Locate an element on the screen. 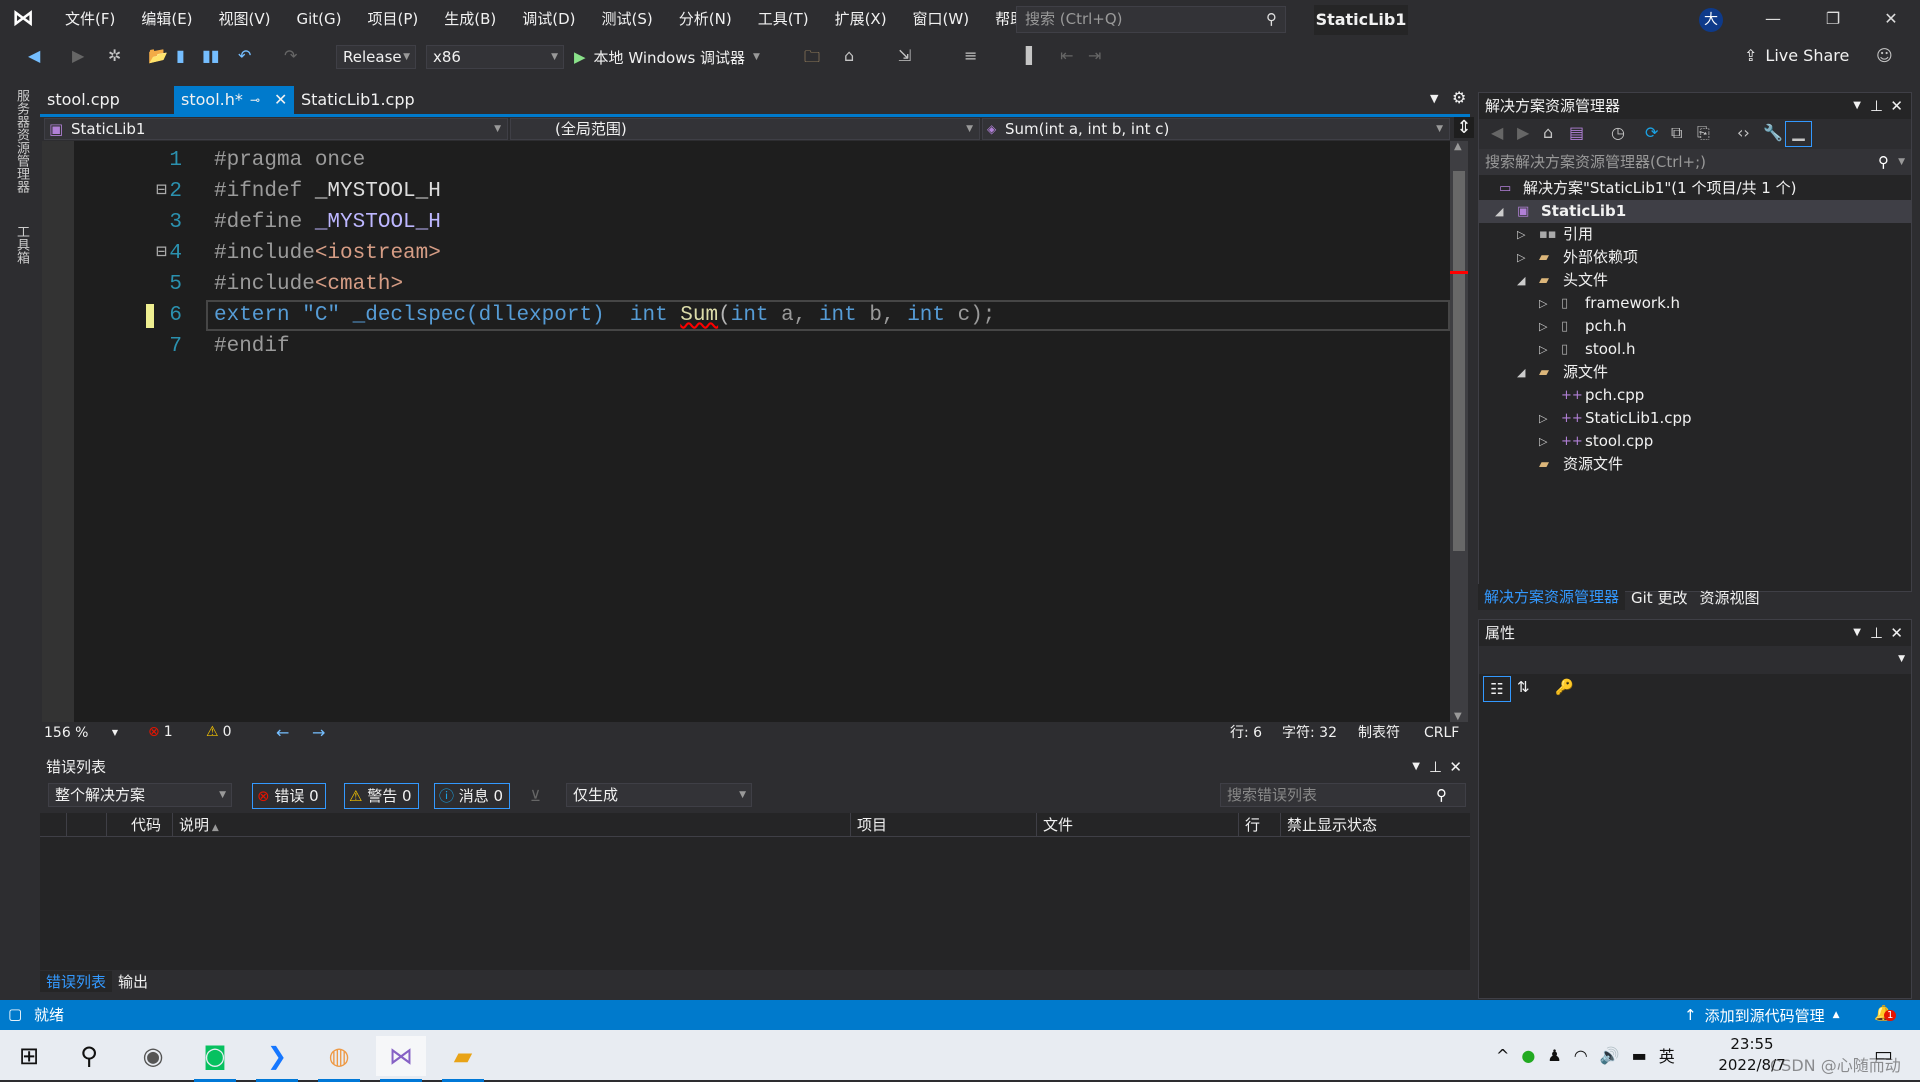 This screenshot has height=1082, width=1920. battery-icon: ▬ is located at coordinates (1639, 1055).